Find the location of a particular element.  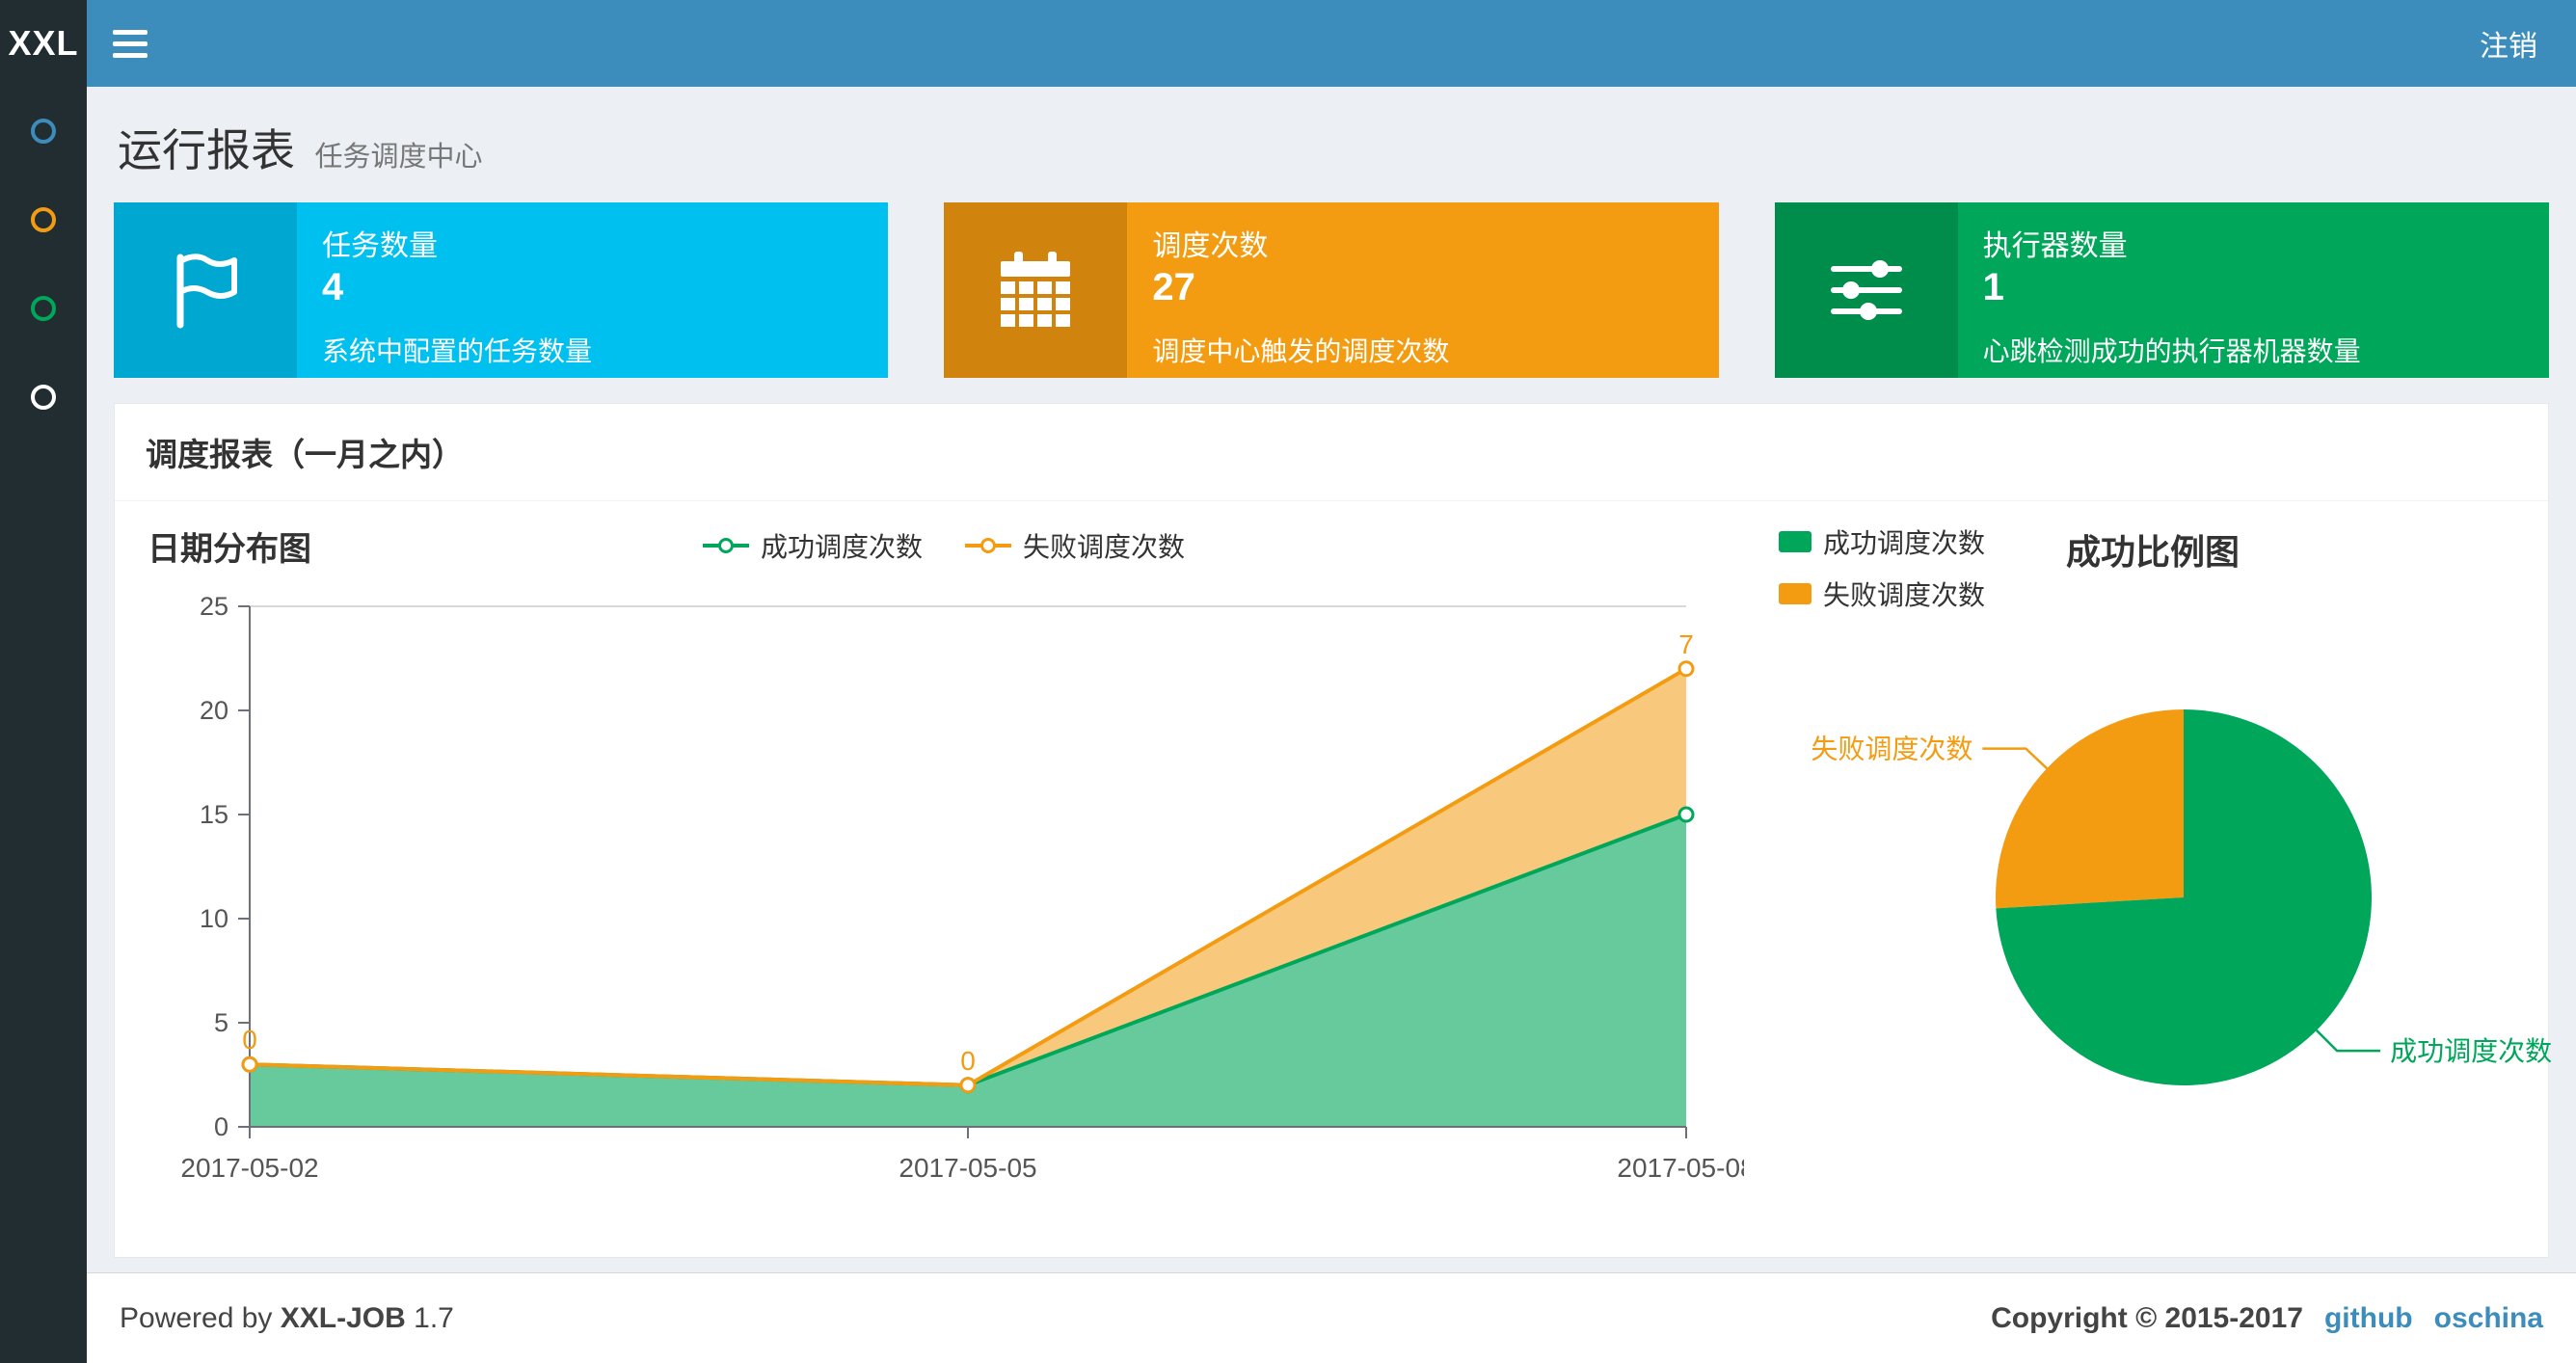

y-tick-label: 25 is located at coordinates (214, 606).